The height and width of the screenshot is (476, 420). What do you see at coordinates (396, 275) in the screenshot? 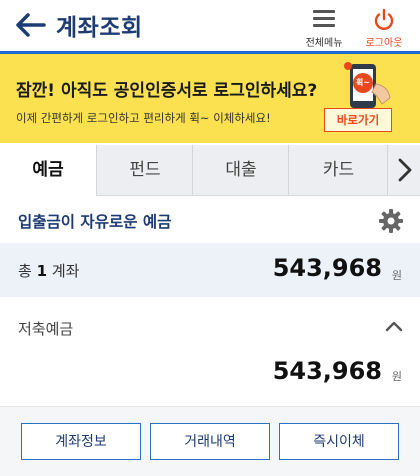
I see `total-unit: 원` at bounding box center [396, 275].